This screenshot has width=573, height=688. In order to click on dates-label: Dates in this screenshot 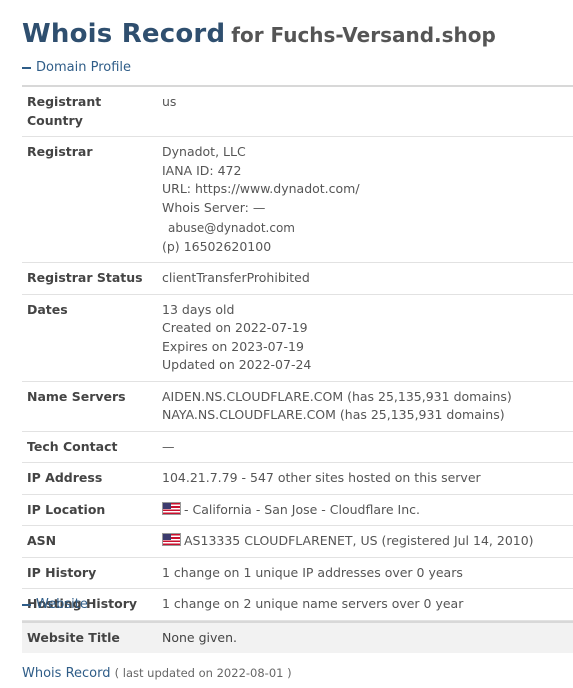, I will do `click(89, 338)`.